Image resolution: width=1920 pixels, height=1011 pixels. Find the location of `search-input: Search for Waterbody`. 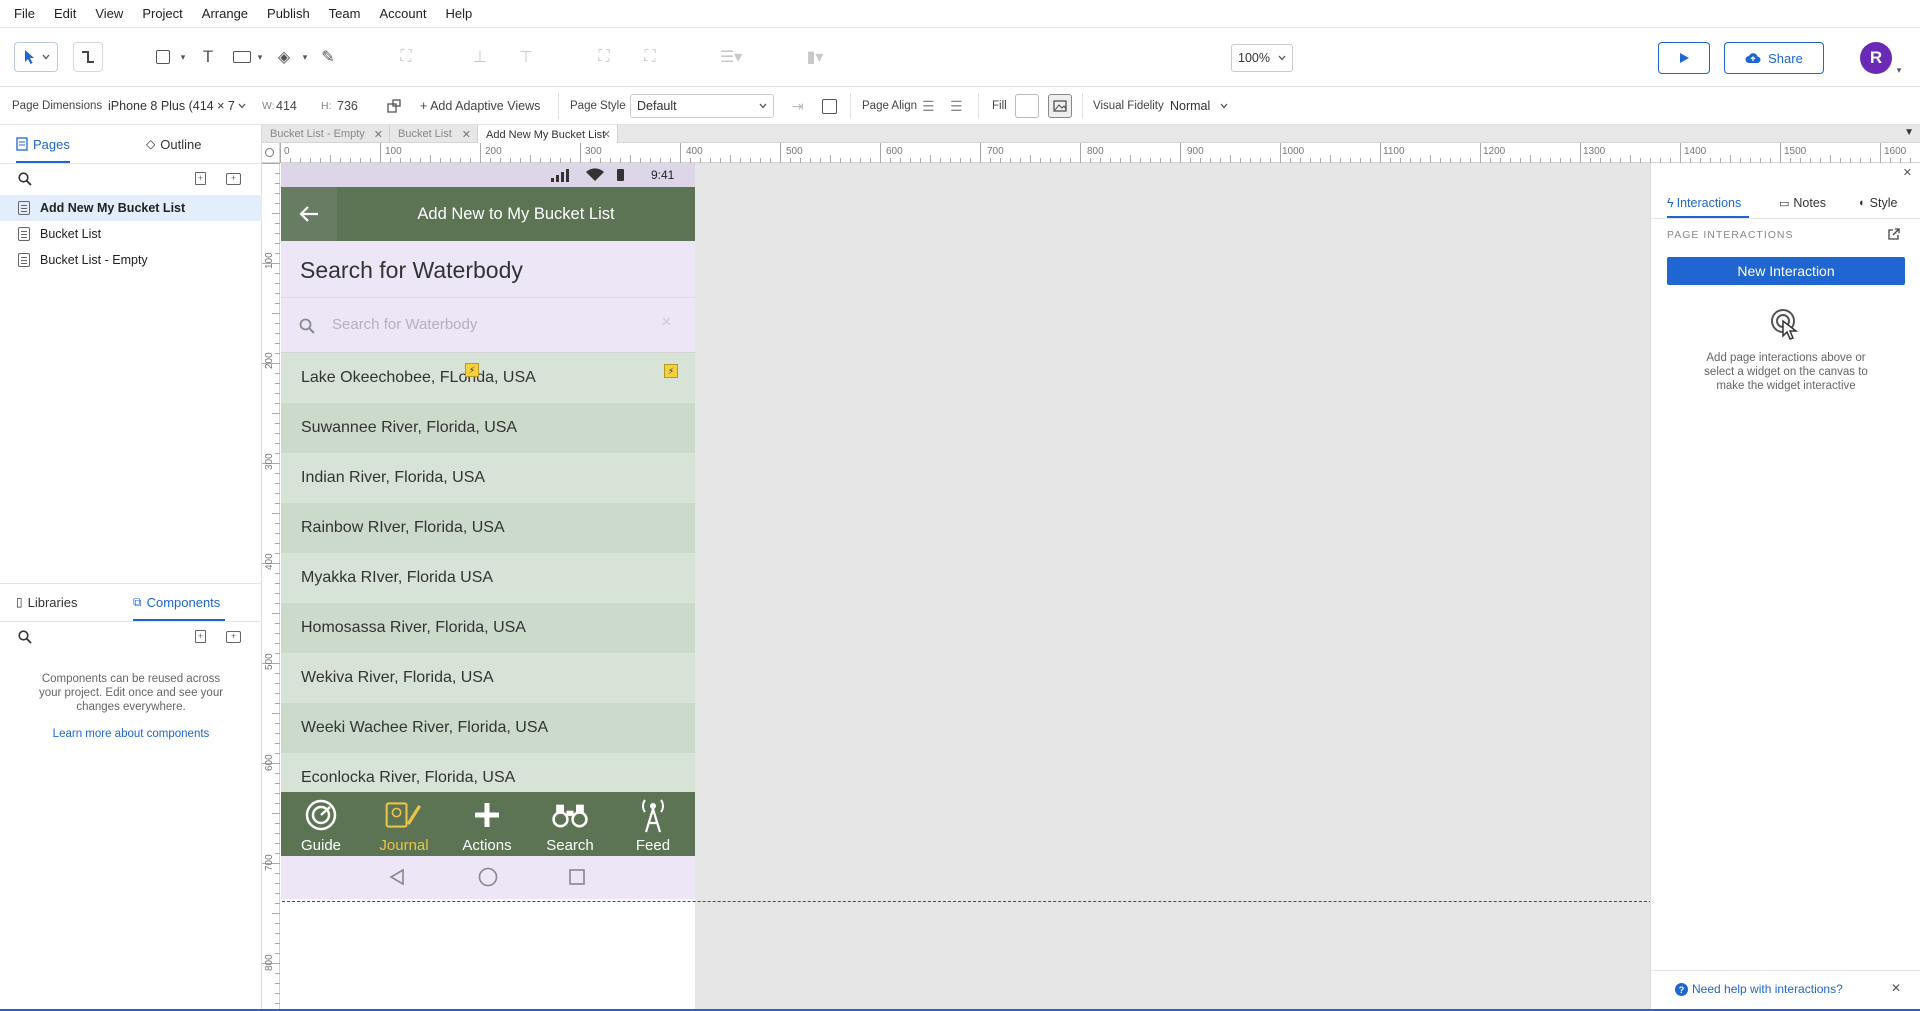

search-input: Search for Waterbody is located at coordinates (404, 324).